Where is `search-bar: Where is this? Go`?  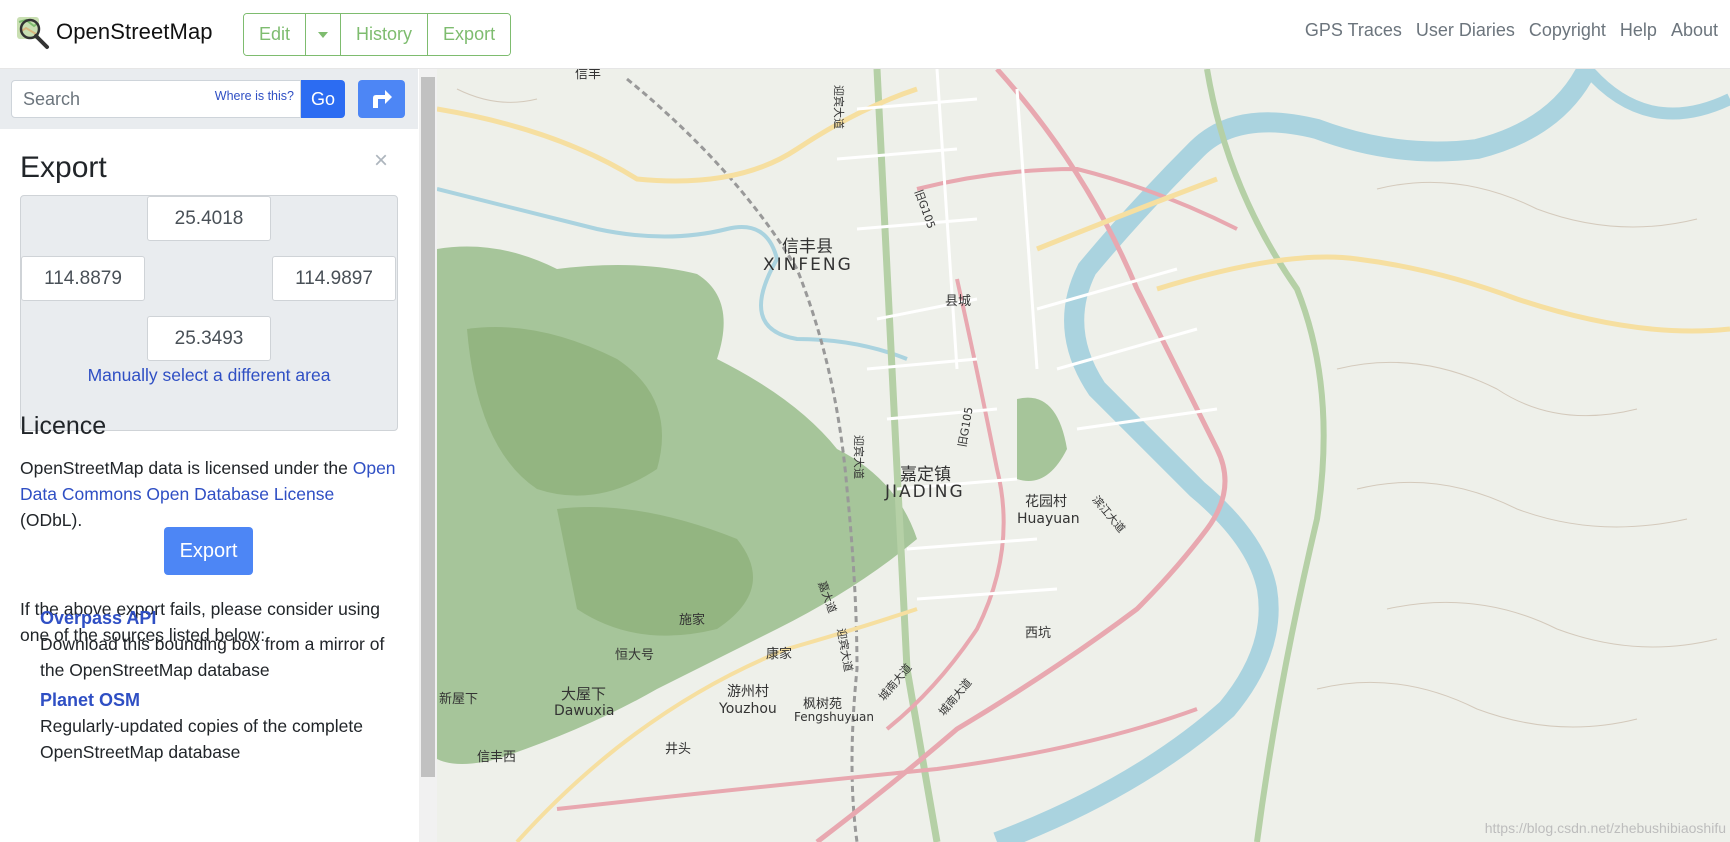
search-bar: Where is this? Go is located at coordinates (209, 99).